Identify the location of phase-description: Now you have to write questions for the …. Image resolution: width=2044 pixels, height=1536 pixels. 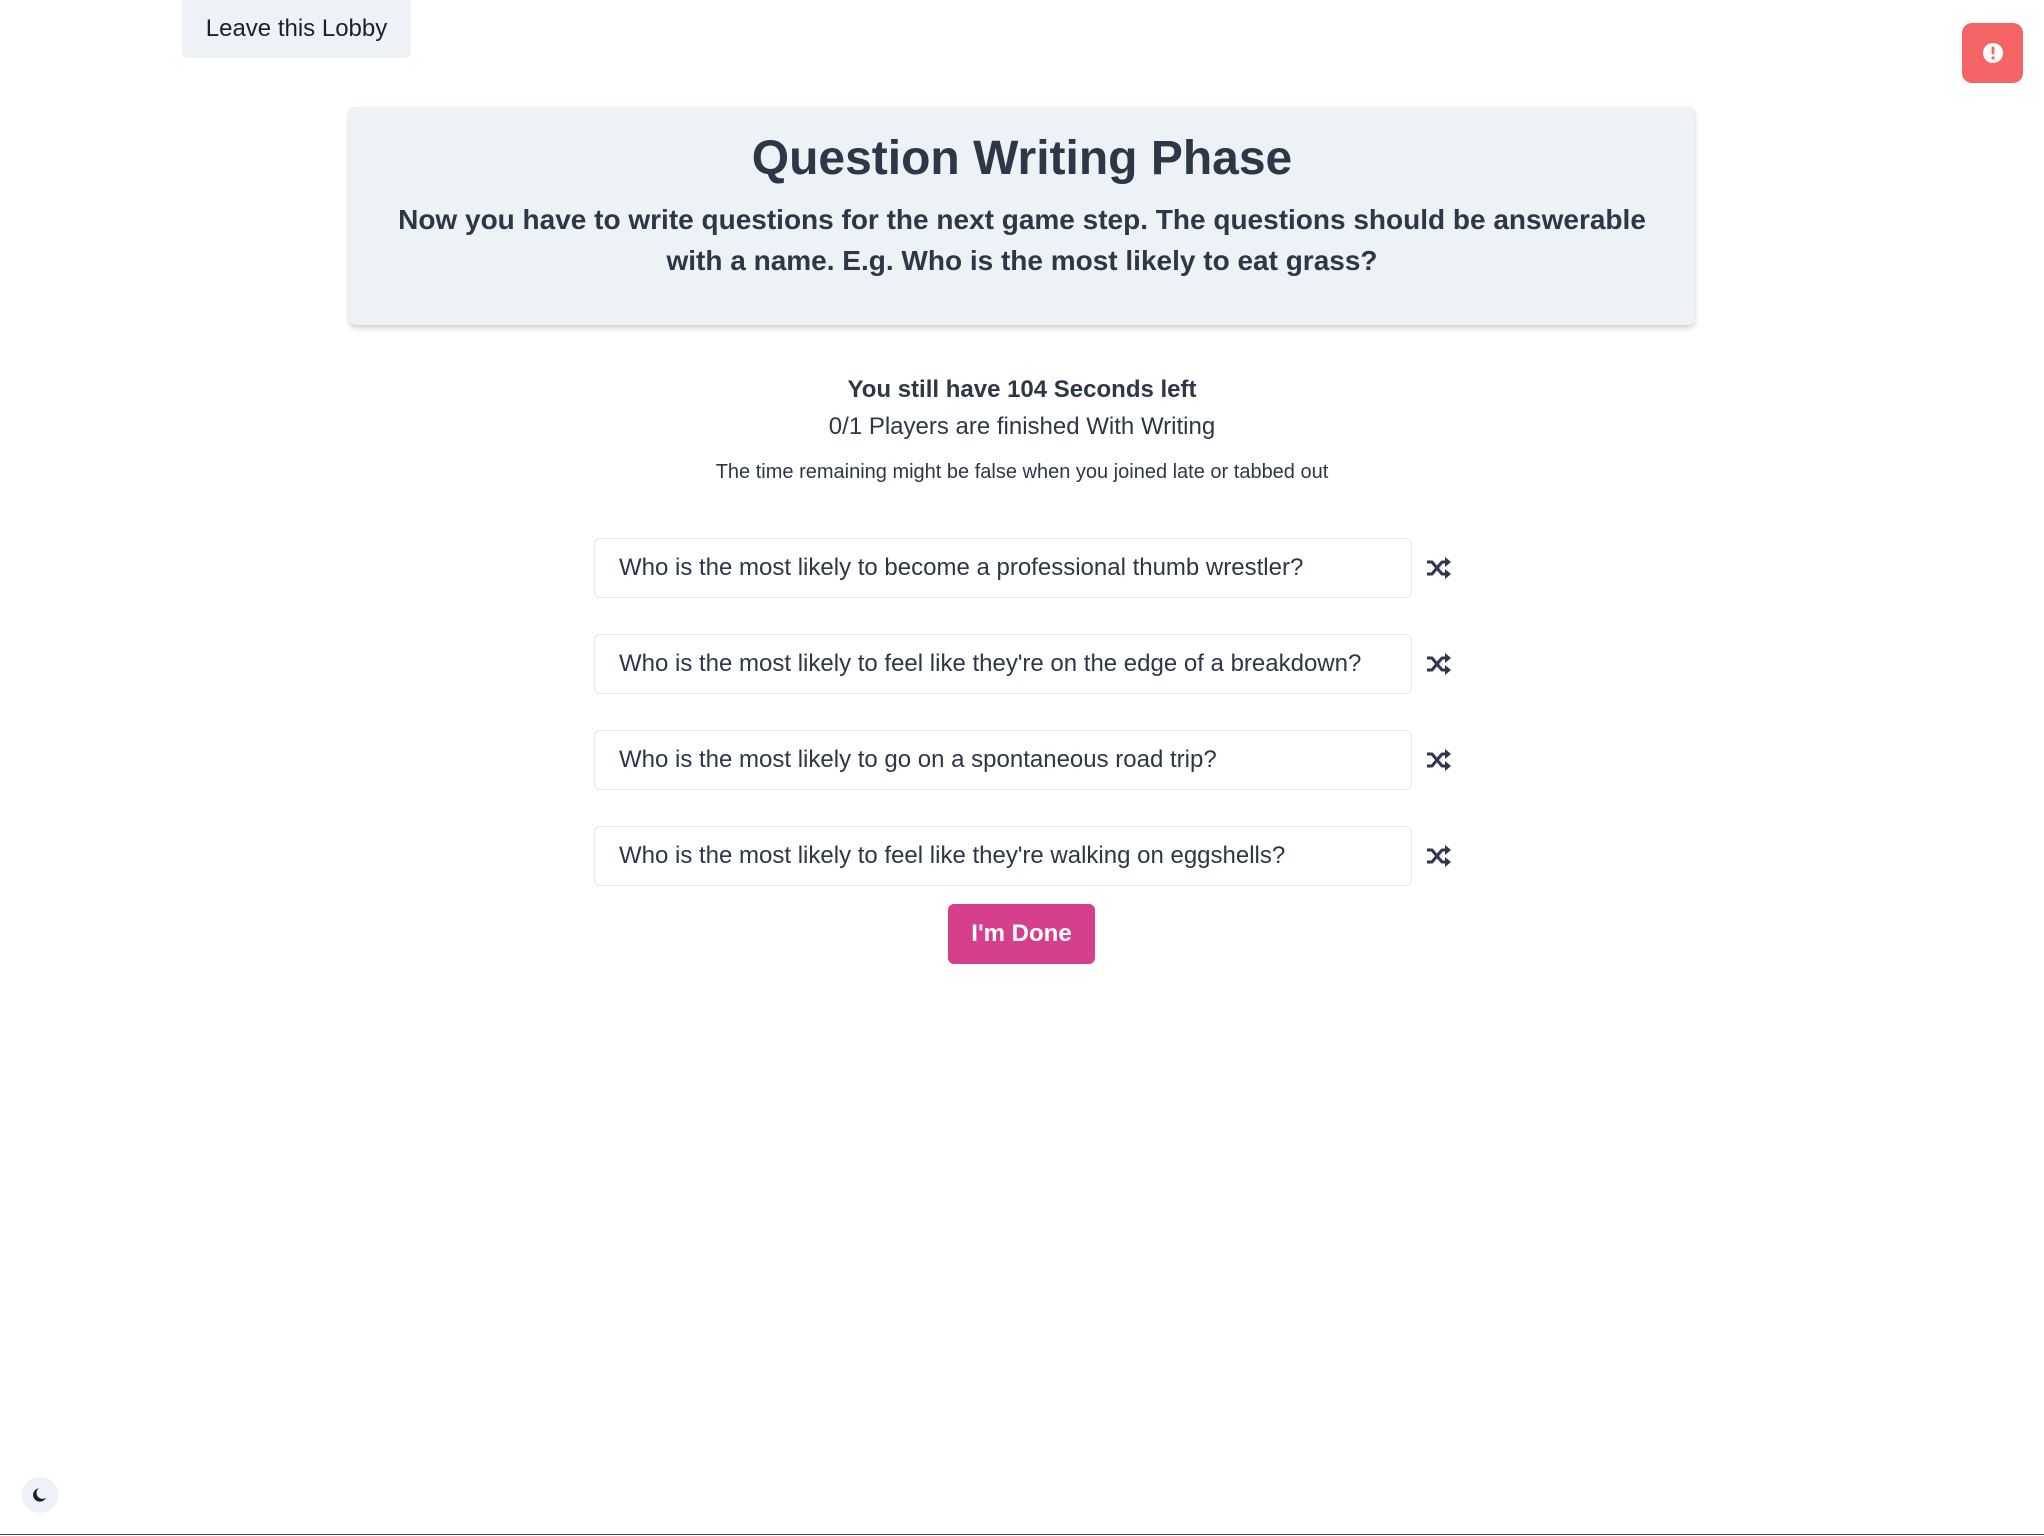
(1022, 240).